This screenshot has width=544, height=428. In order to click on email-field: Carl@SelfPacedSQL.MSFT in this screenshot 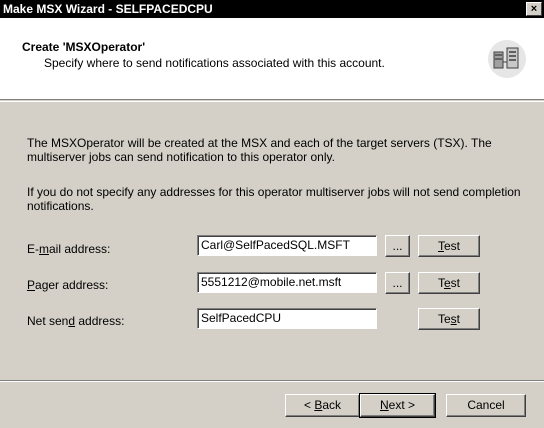, I will do `click(287, 245)`.